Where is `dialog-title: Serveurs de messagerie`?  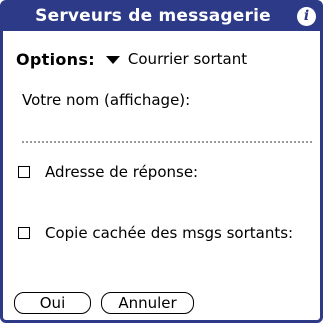 dialog-title: Serveurs de messagerie is located at coordinates (153, 16).